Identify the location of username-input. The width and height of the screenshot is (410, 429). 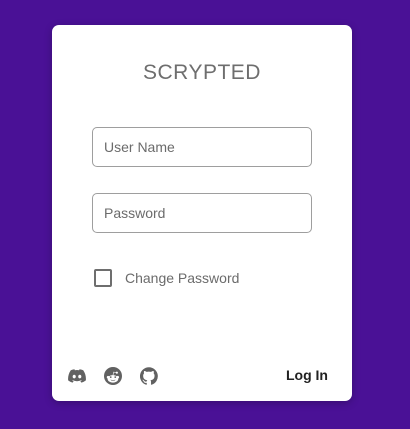
(202, 147).